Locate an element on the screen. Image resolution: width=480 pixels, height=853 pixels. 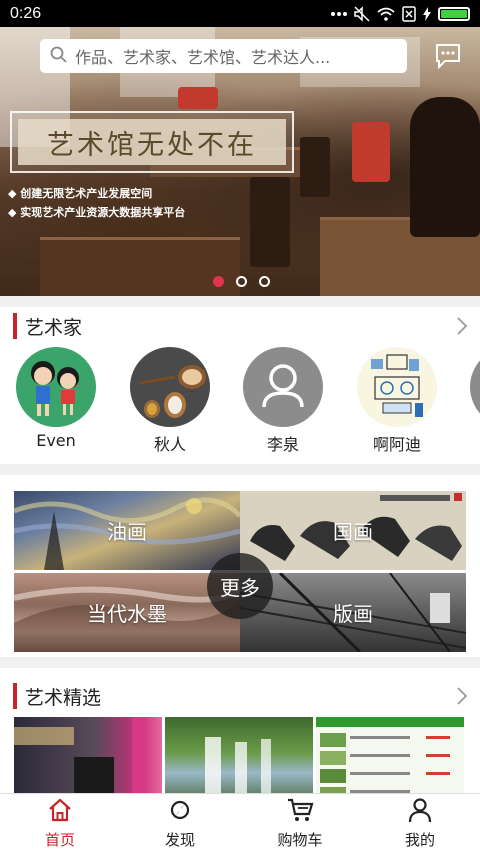
tab-label: 购物车 is located at coordinates (300, 840).